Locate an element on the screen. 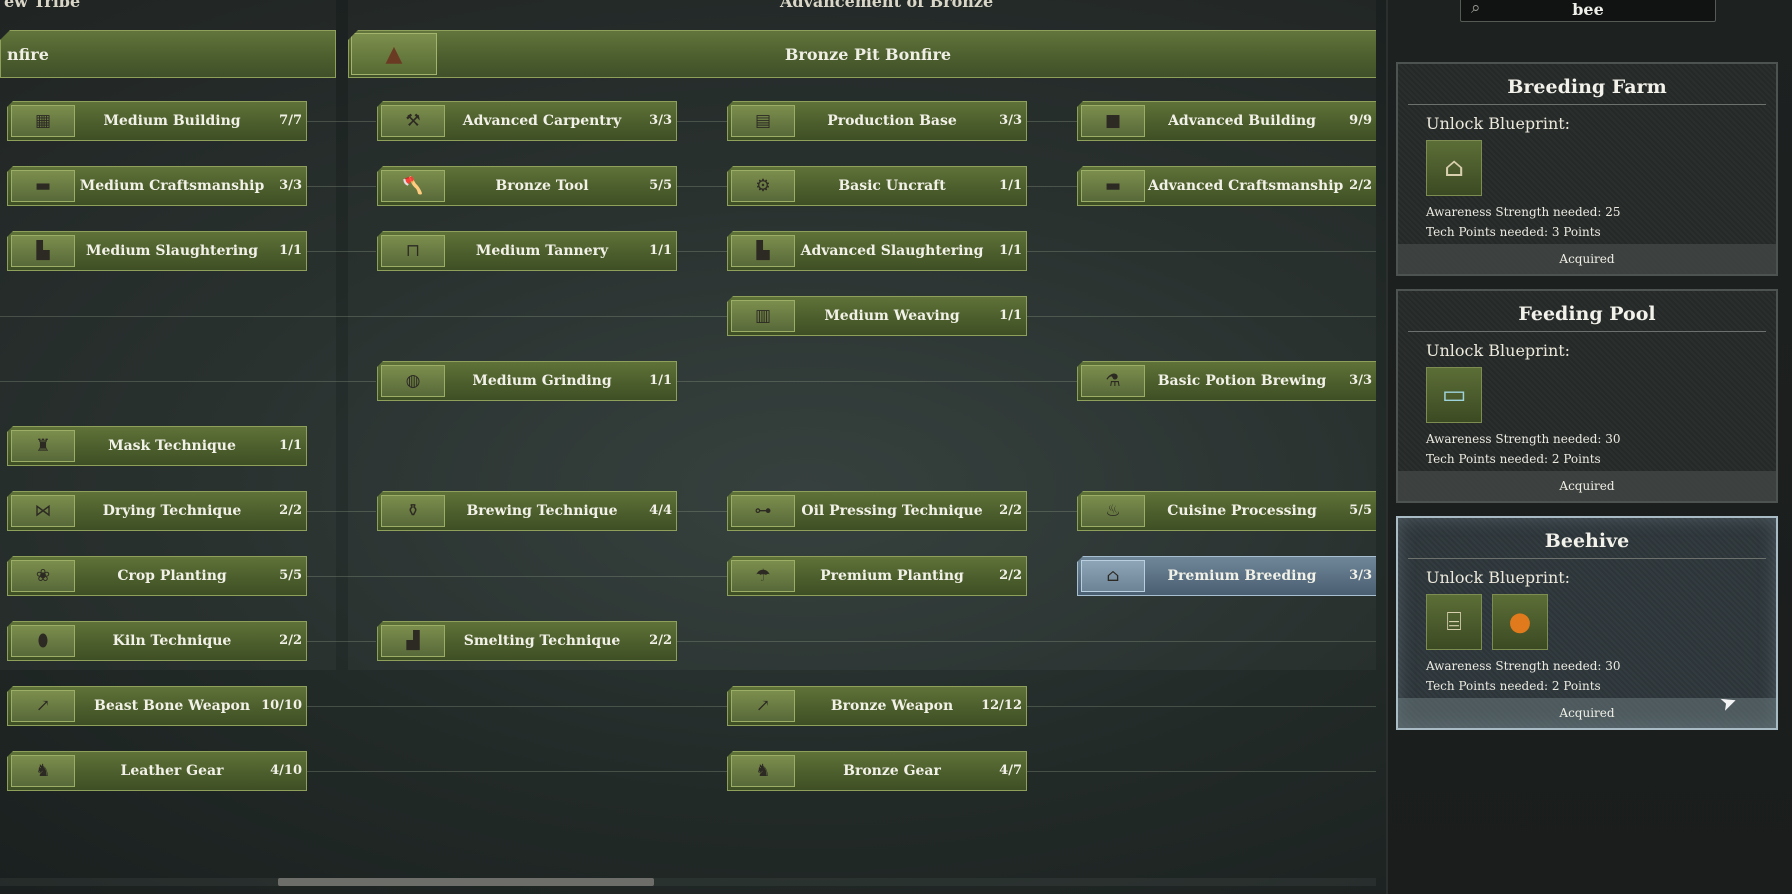 The width and height of the screenshot is (1792, 894). tech-node-count: 4/4 is located at coordinates (660, 510).